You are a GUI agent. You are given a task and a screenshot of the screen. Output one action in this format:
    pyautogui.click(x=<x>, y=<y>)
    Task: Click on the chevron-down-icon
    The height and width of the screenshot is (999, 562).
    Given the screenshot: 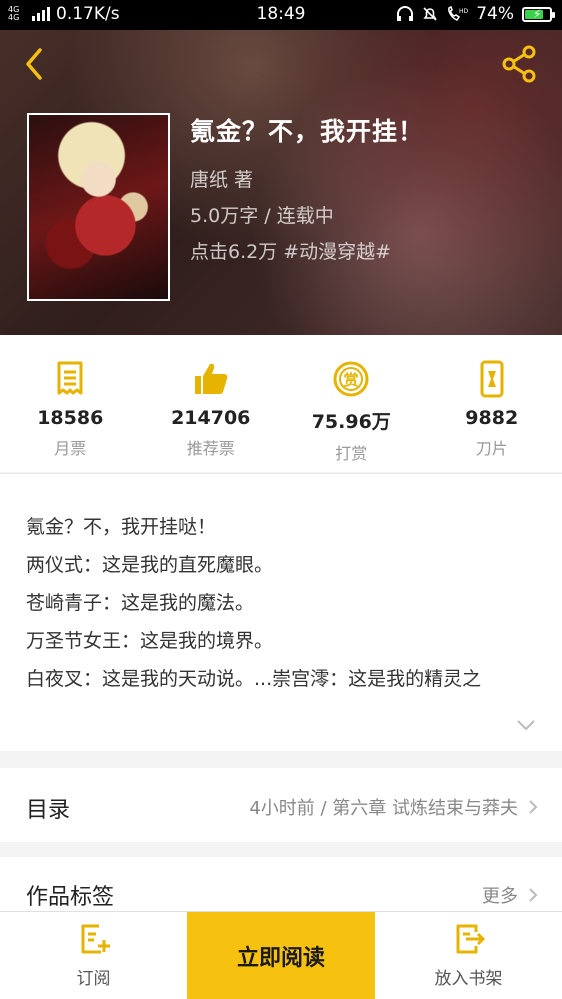 What is the action you would take?
    pyautogui.click(x=526, y=725)
    